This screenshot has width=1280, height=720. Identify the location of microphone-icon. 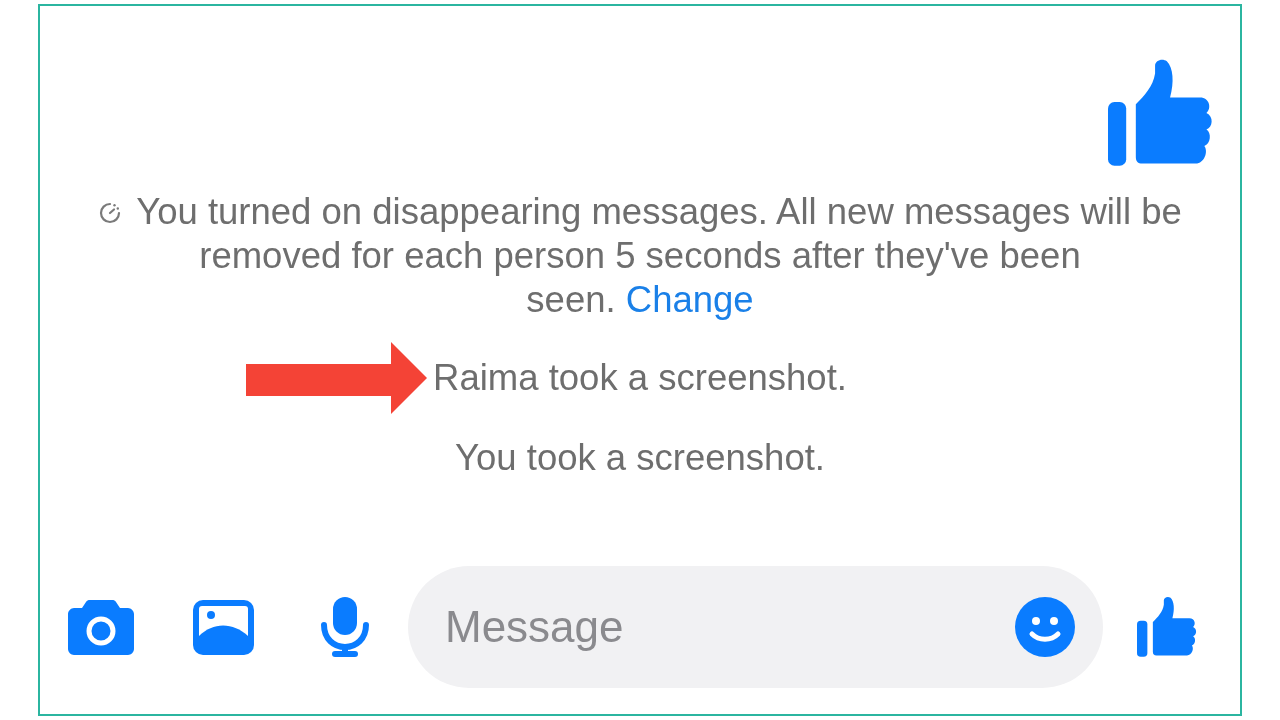
(345, 627).